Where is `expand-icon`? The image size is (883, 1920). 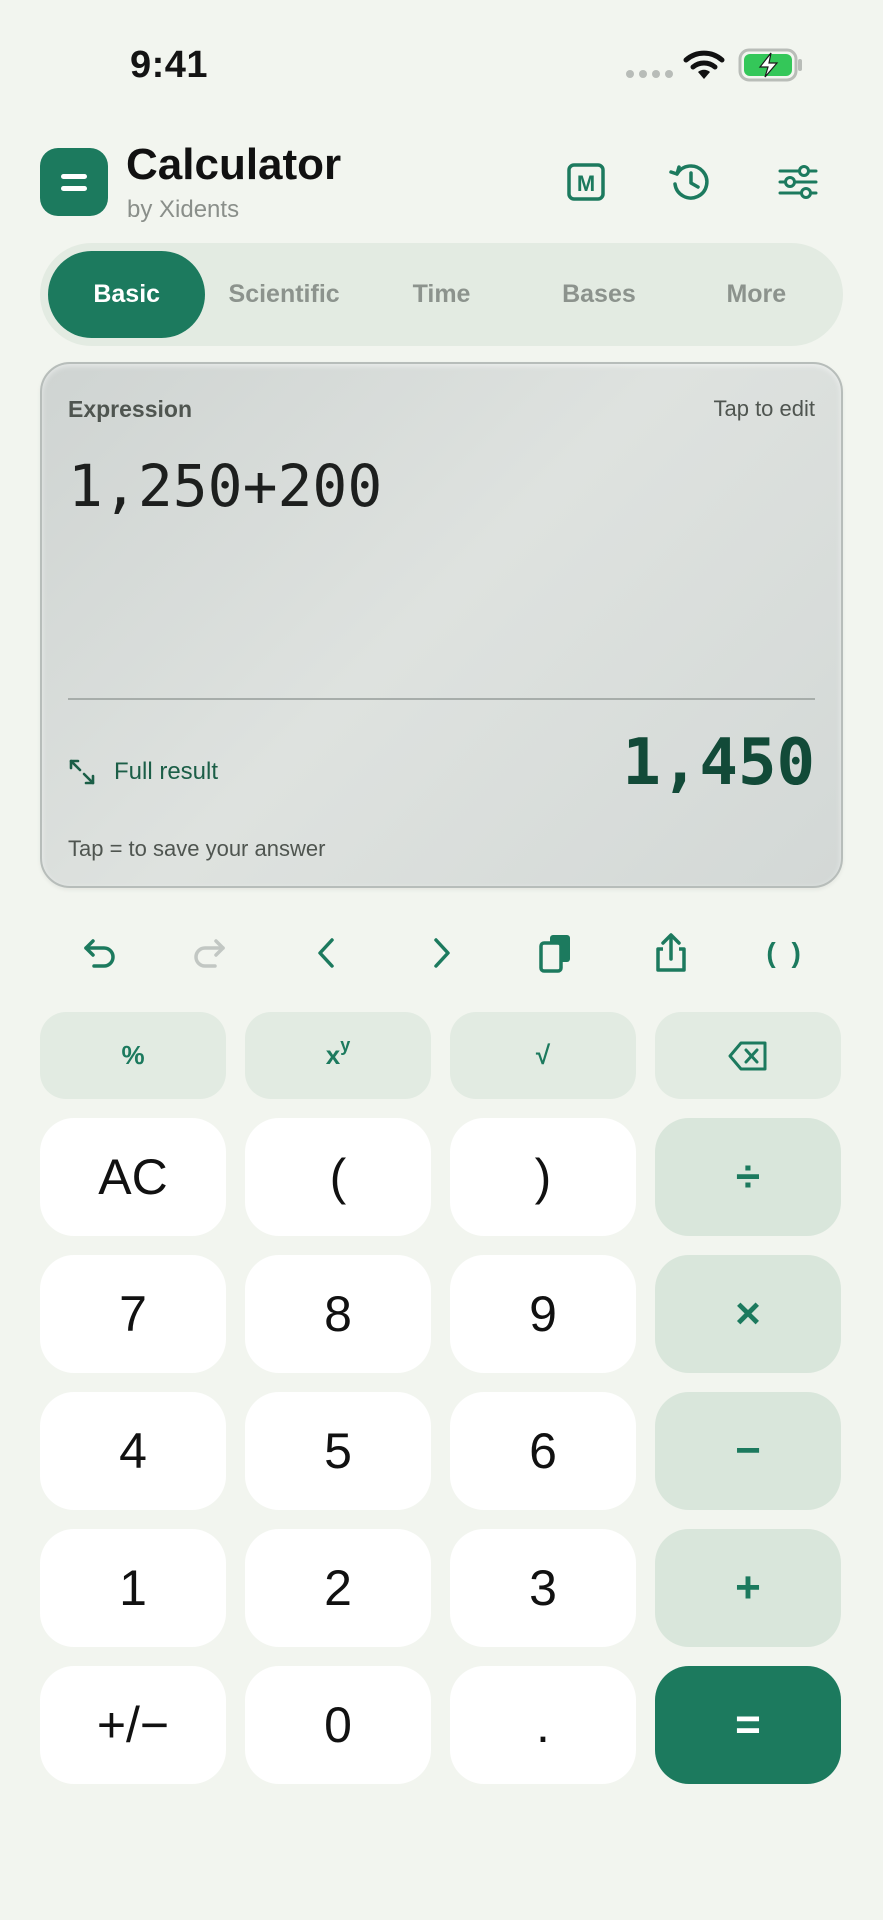 expand-icon is located at coordinates (82, 772).